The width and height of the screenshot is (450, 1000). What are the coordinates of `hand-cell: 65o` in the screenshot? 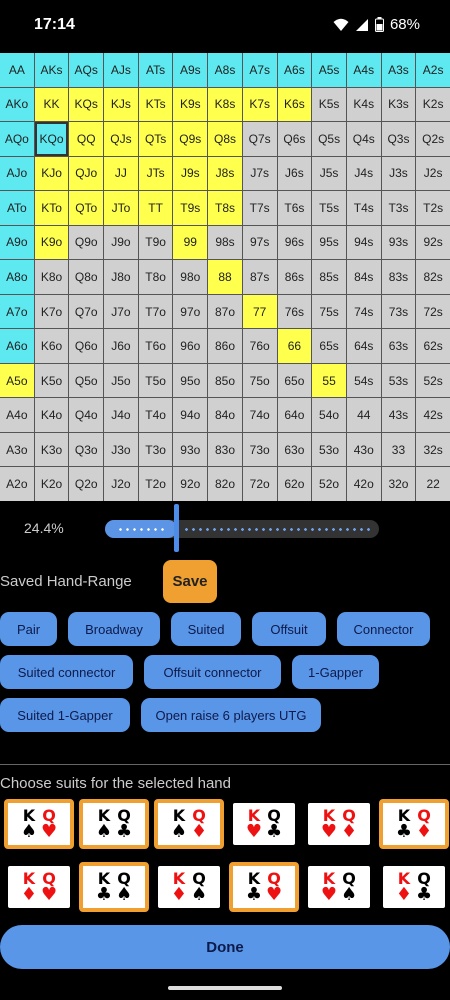 It's located at (294, 380).